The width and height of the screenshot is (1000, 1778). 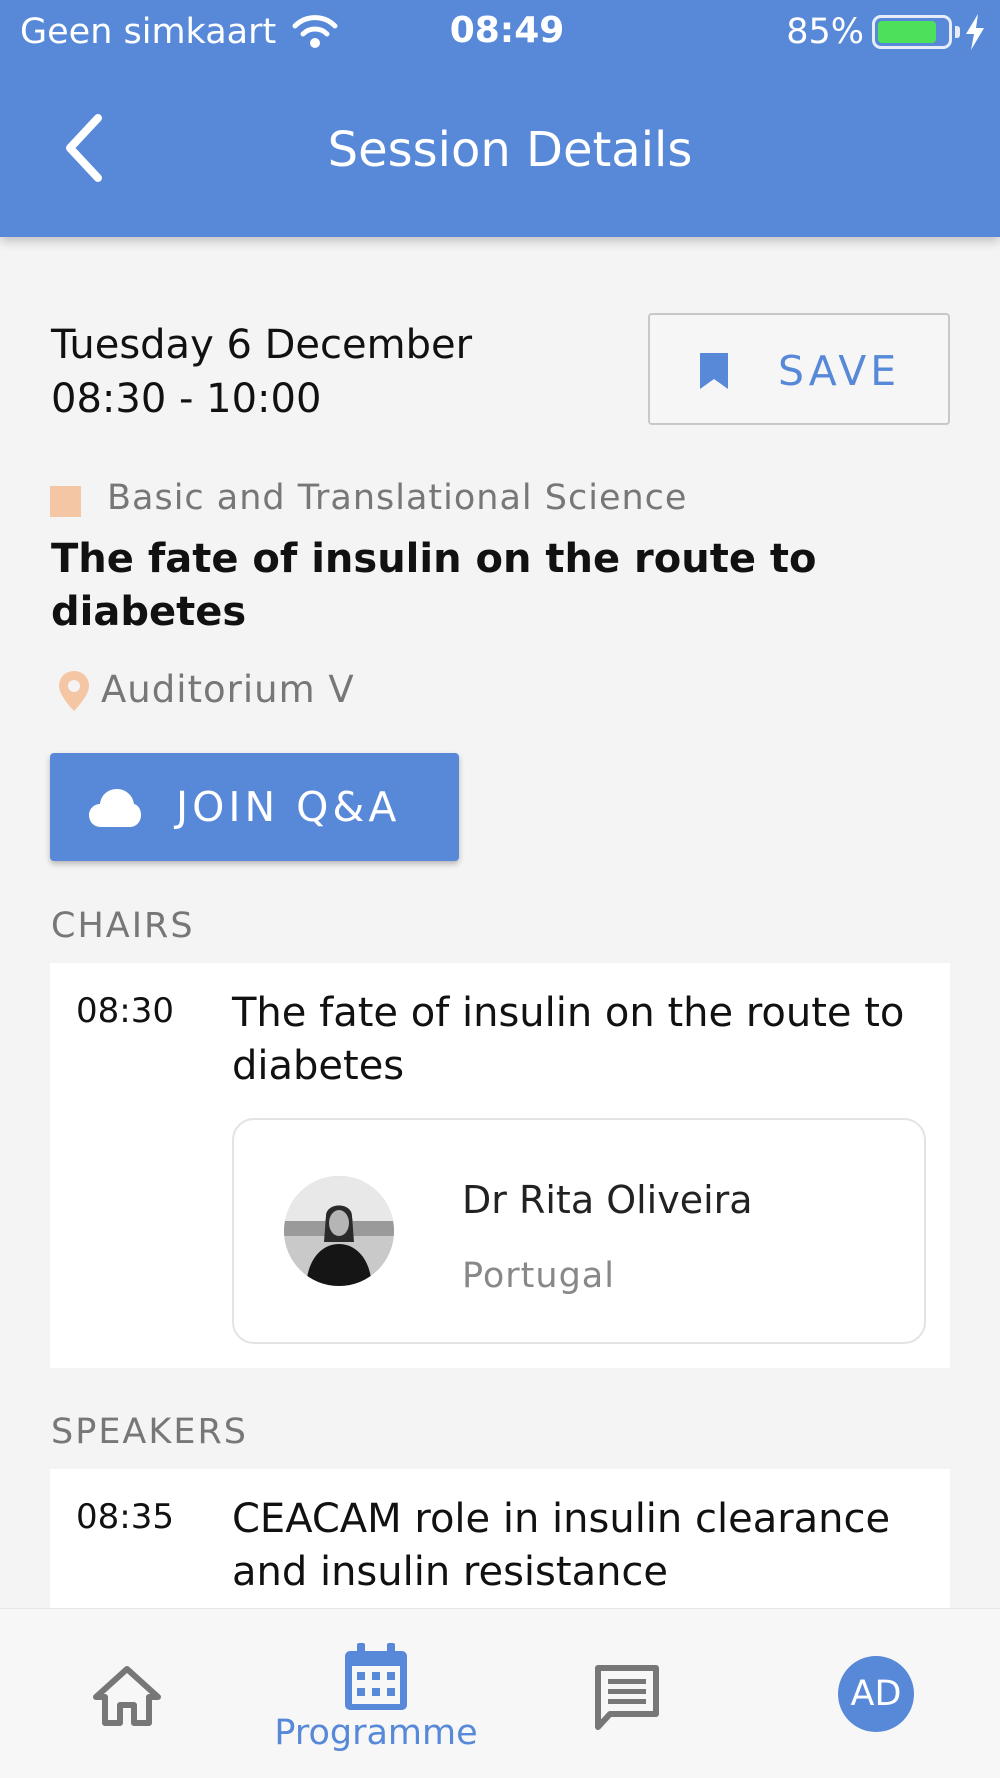 I want to click on charging-bolt-icon, so click(x=975, y=32).